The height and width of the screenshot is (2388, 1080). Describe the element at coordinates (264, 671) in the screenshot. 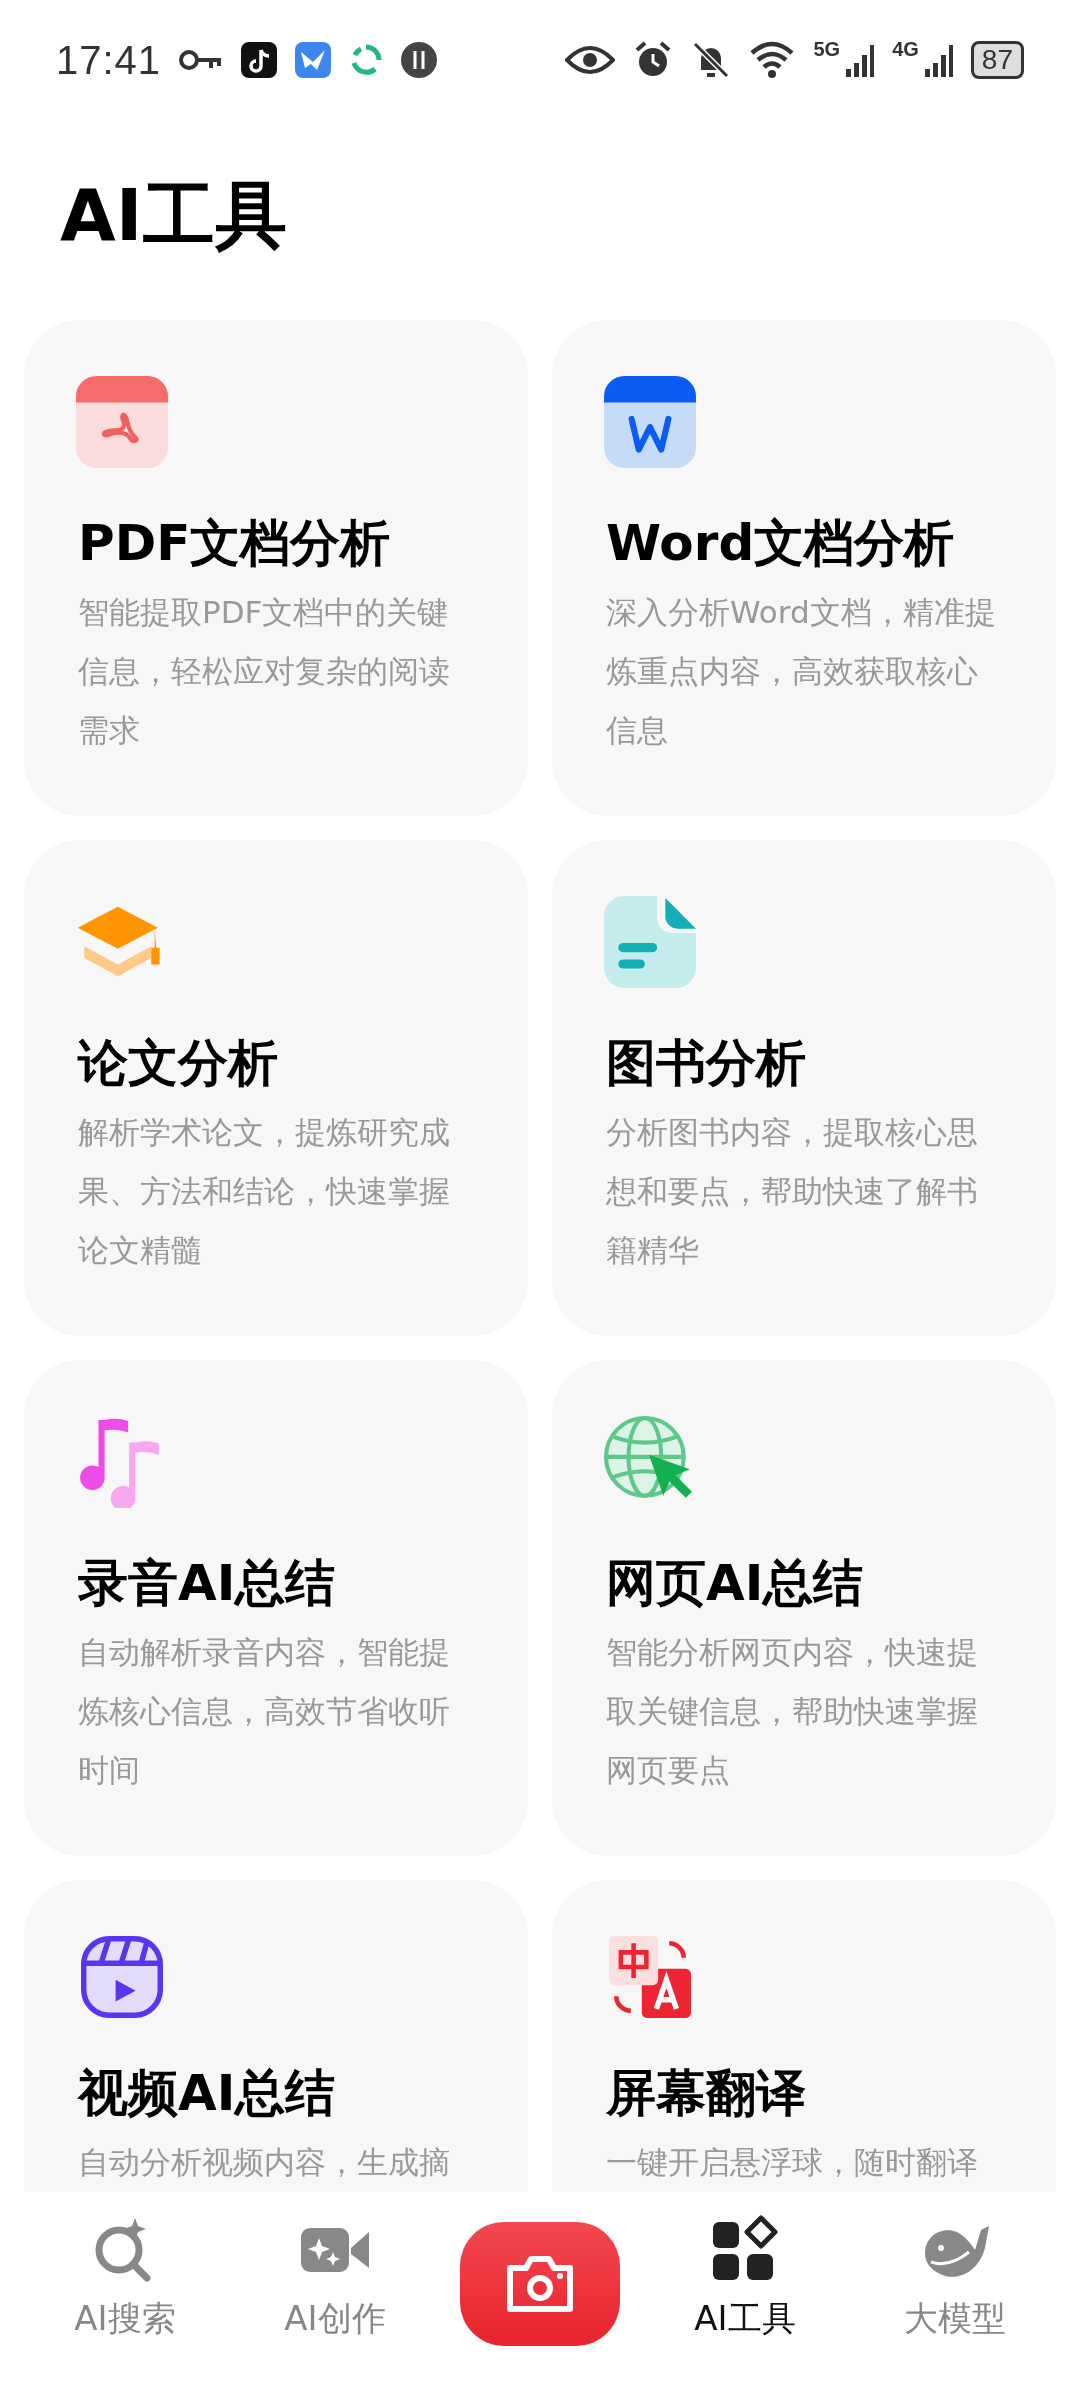

I see `tool-description: 智能提取PDF文档中的关键信息，轻松应对复杂的阅读需求` at that location.